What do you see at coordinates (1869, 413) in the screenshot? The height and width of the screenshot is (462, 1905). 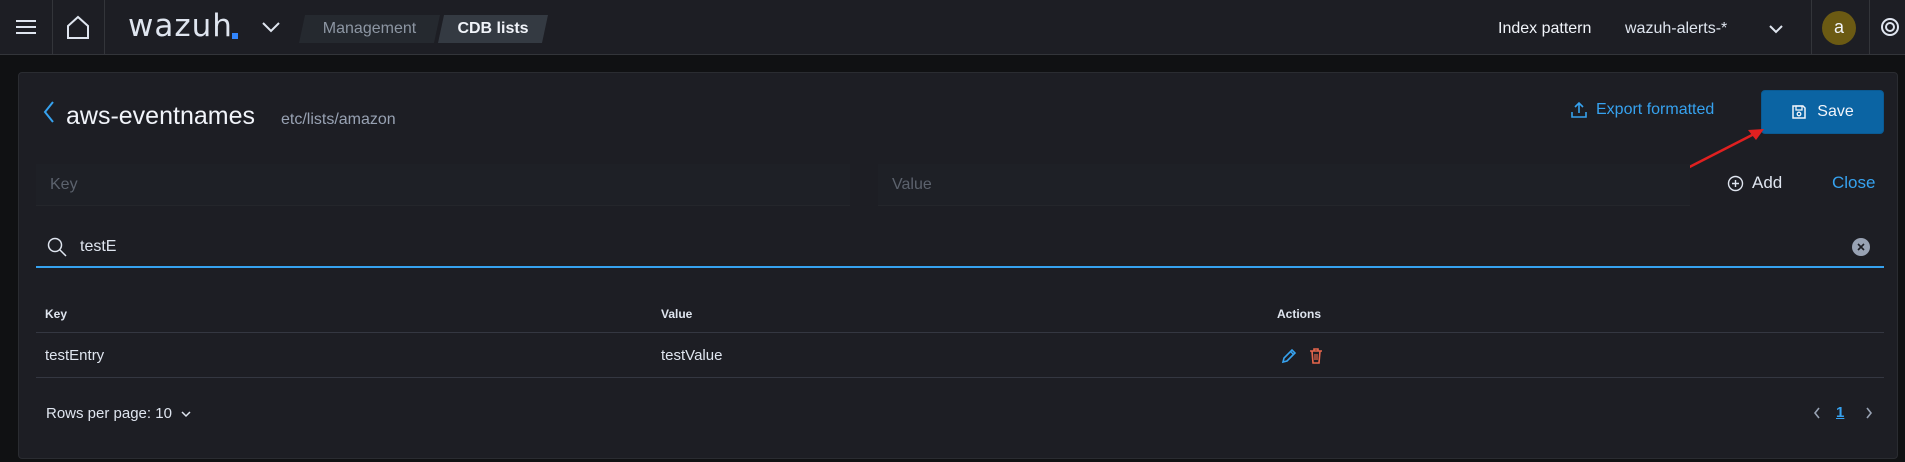 I see `next-page-icon` at bounding box center [1869, 413].